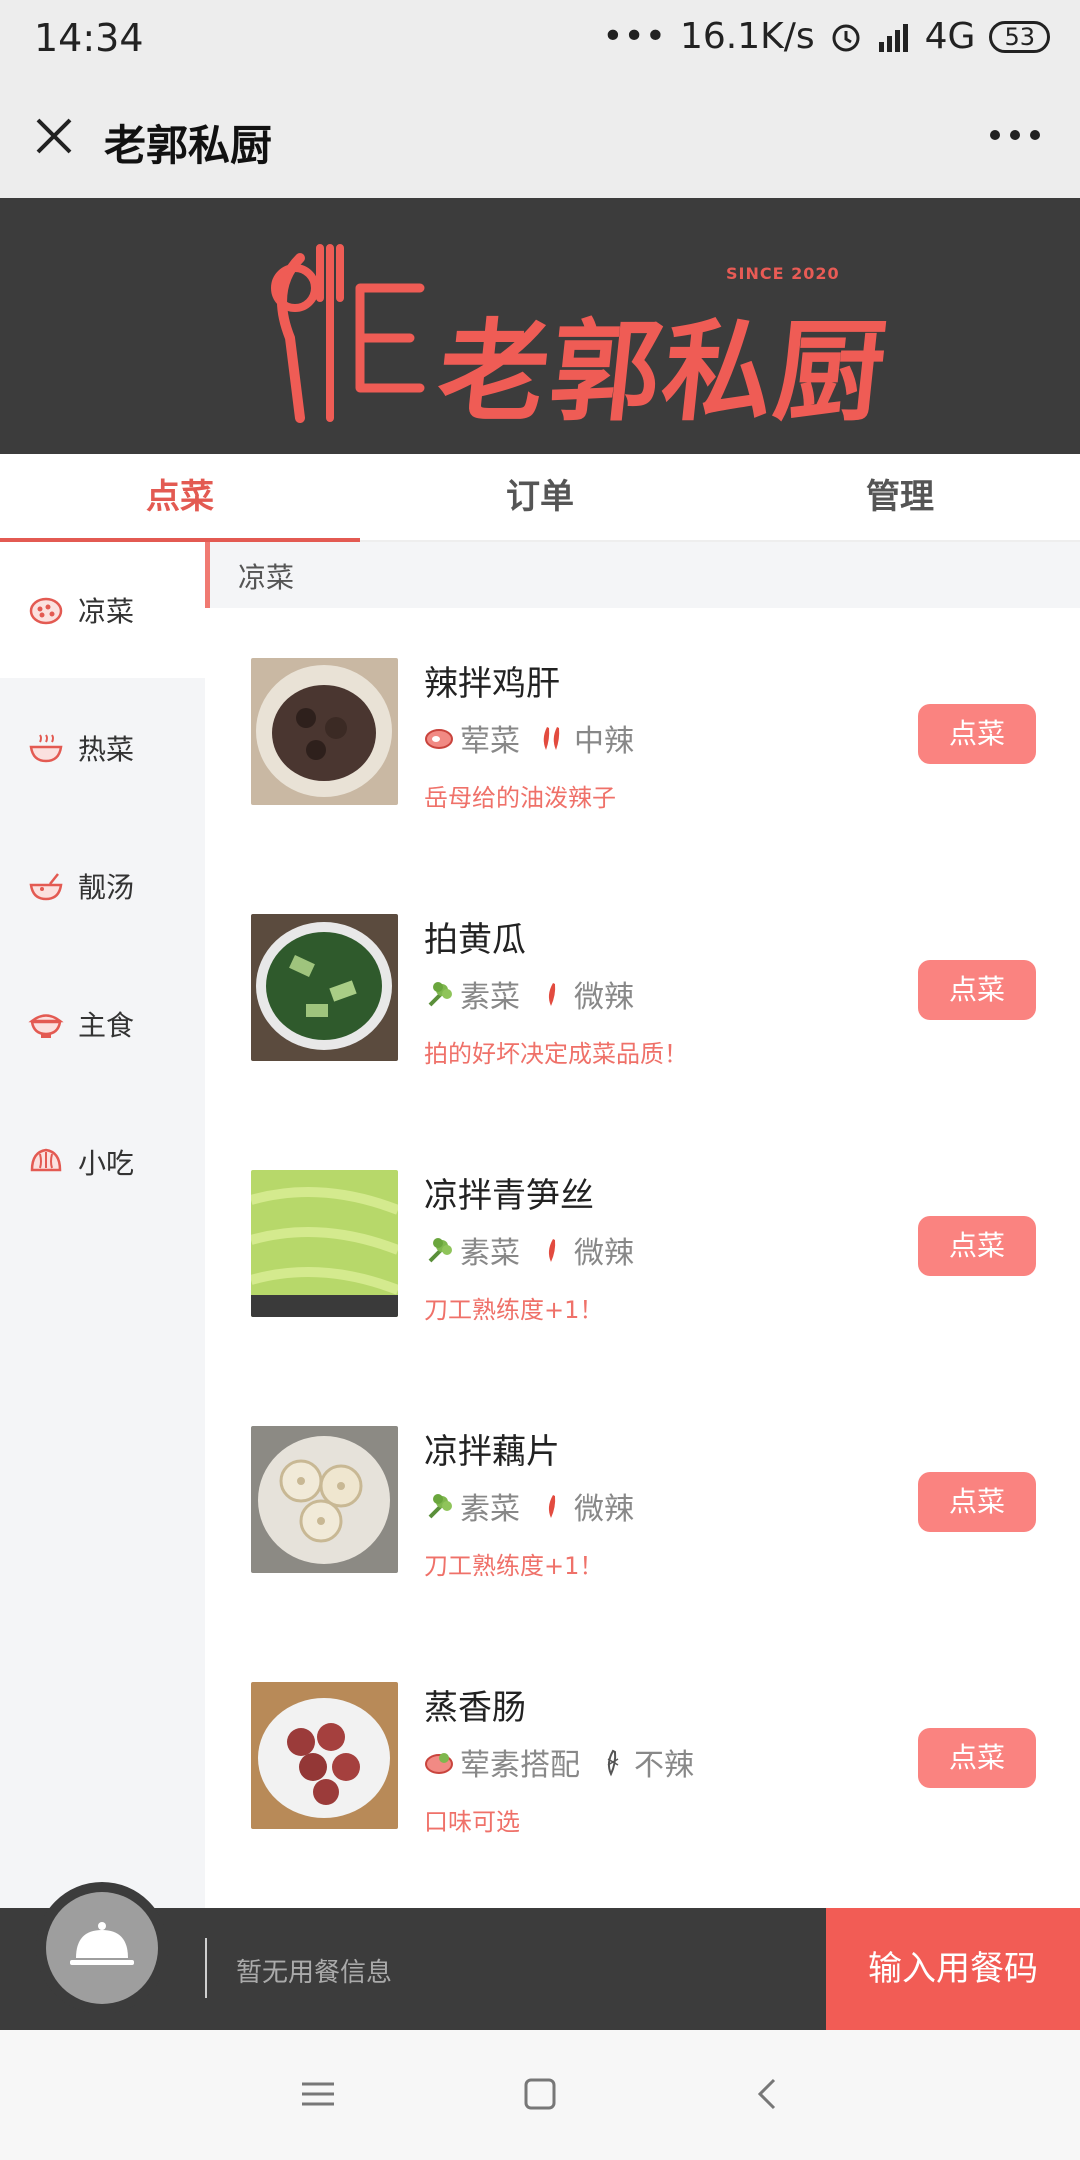  What do you see at coordinates (188, 145) in the screenshot?
I see `page-title: 老郭私厨` at bounding box center [188, 145].